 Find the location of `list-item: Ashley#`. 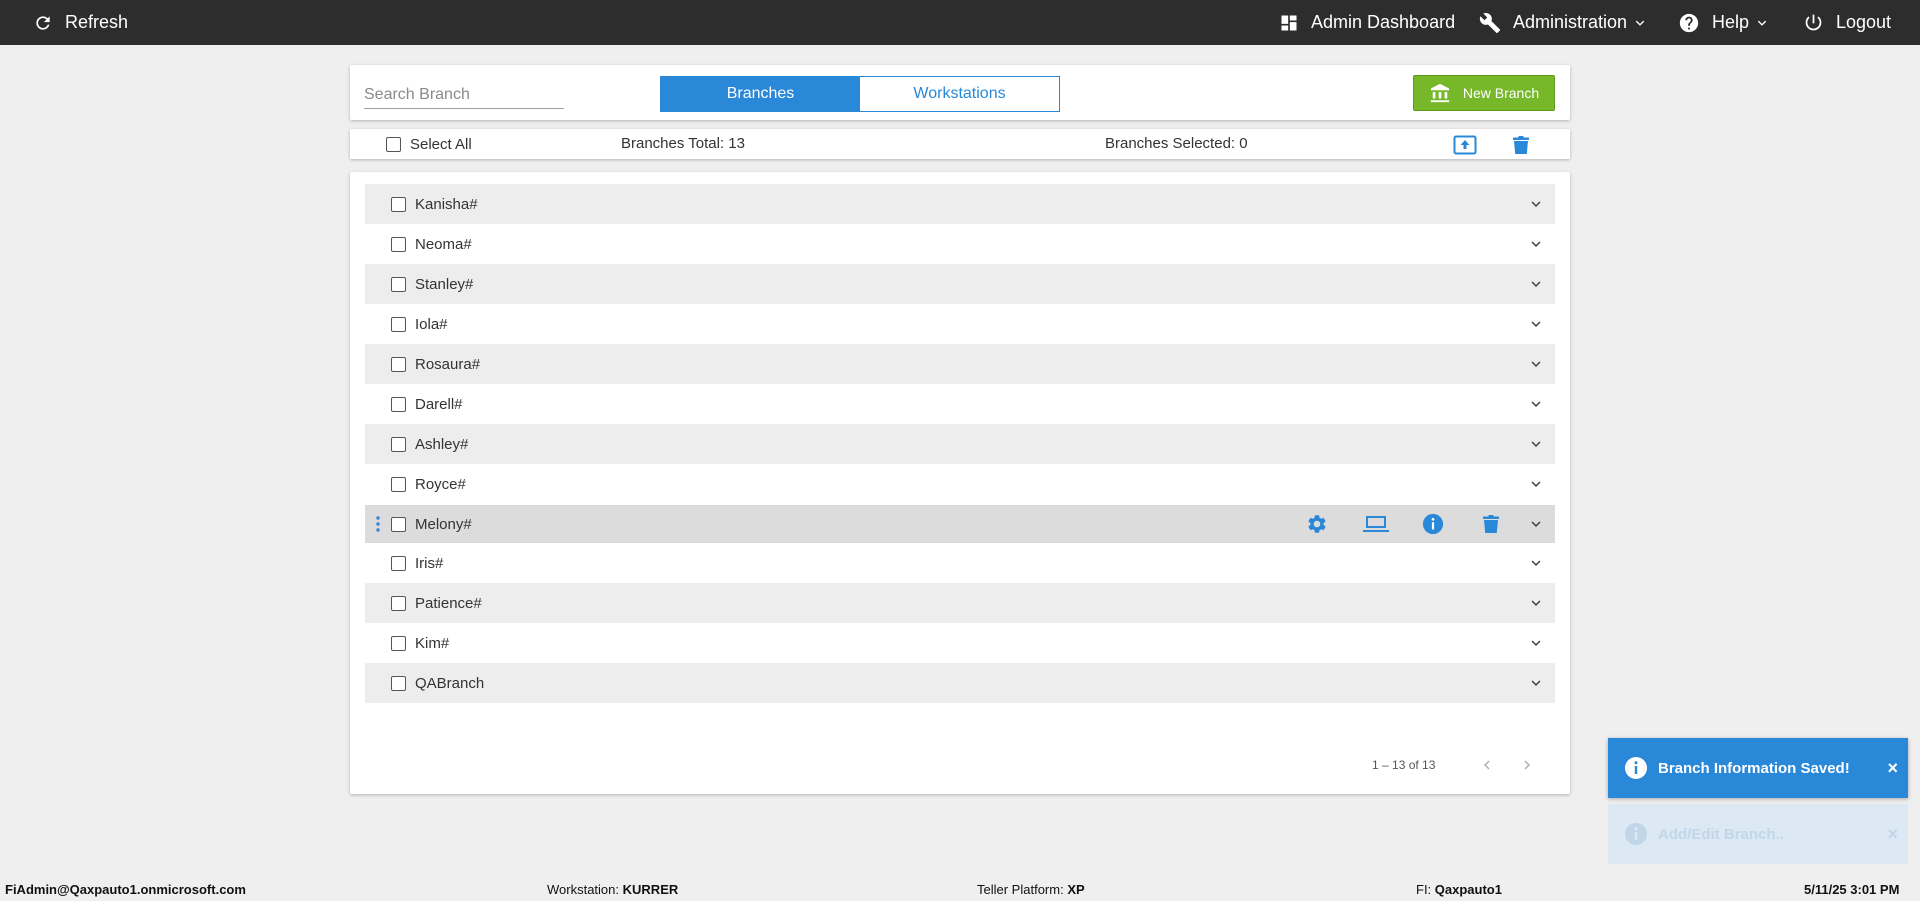

list-item: Ashley# is located at coordinates (960, 444).